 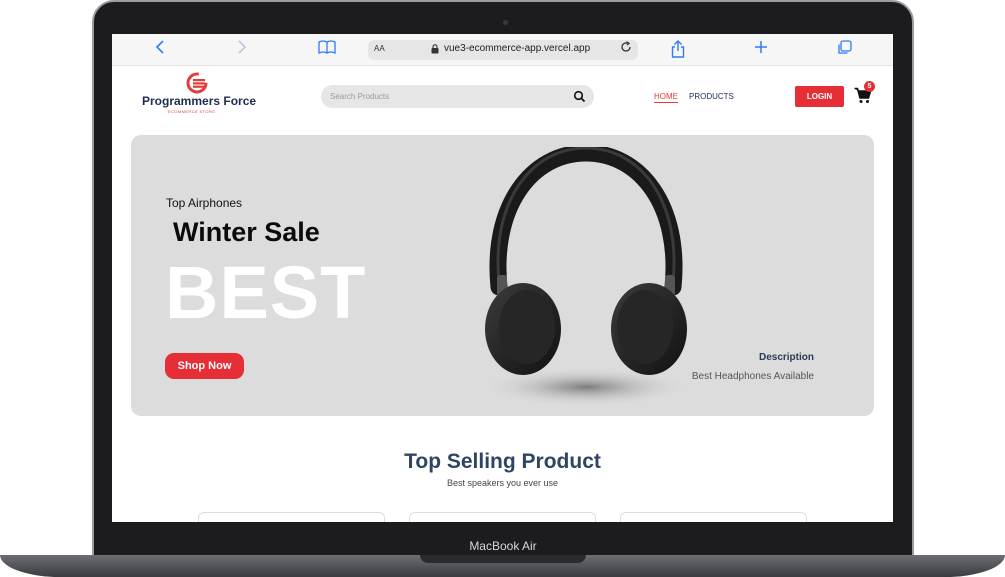 I want to click on nav-link-home: HOME, so click(x=666, y=97).